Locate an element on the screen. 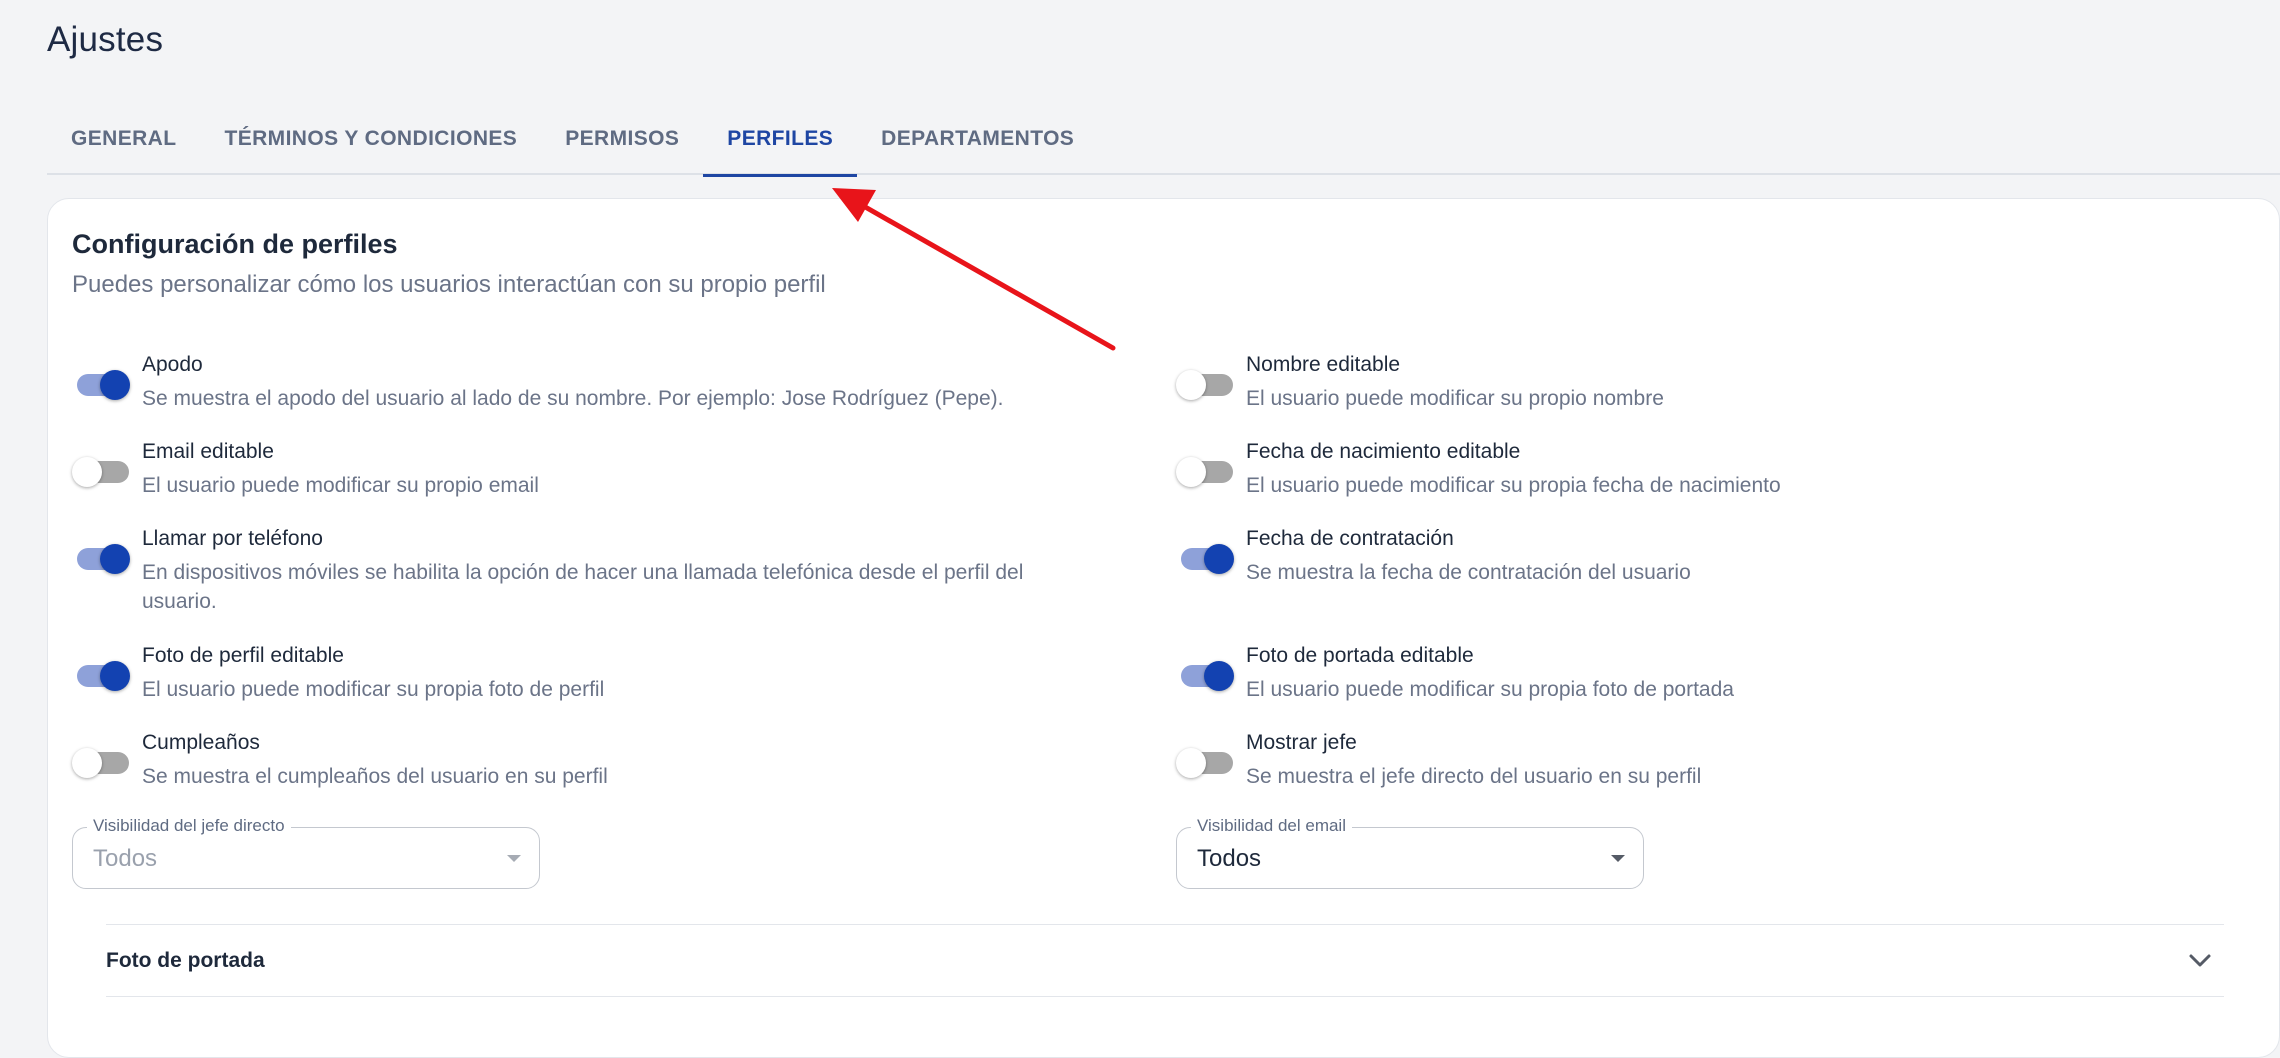 This screenshot has height=1058, width=2280. select-label: Visibilidad del email is located at coordinates (1271, 826).